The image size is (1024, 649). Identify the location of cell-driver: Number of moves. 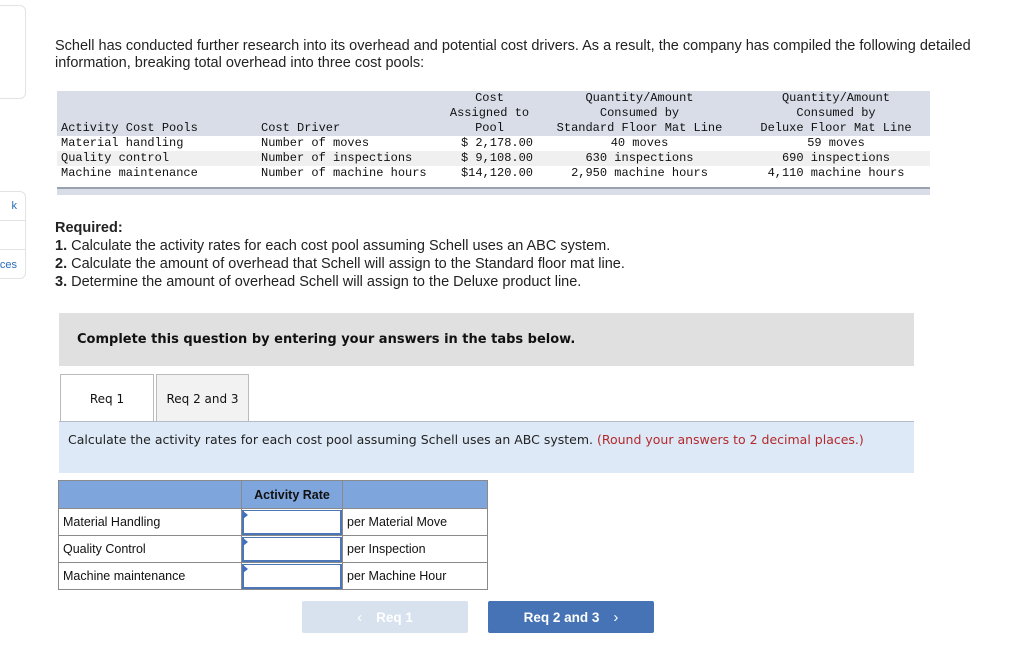
(349, 143).